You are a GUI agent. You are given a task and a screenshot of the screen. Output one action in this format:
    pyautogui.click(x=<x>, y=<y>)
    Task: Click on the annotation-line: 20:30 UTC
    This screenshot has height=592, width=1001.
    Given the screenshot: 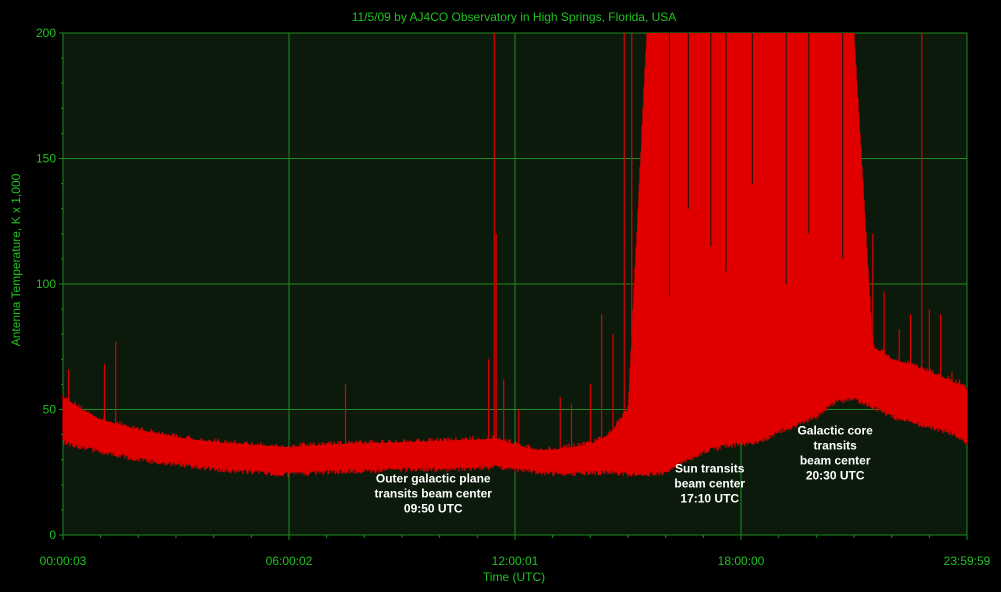 What is the action you would take?
    pyautogui.click(x=835, y=476)
    